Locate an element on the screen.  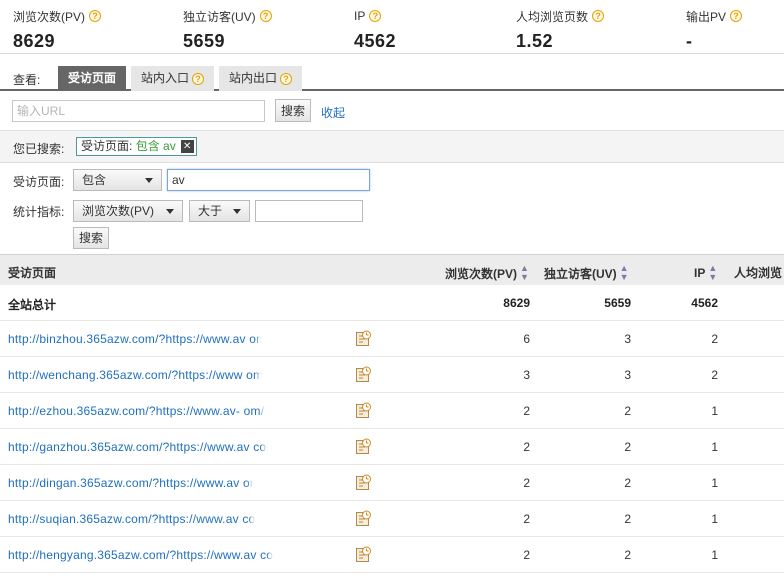
url-search-row: 搜索 收起 is located at coordinates (392, 111).